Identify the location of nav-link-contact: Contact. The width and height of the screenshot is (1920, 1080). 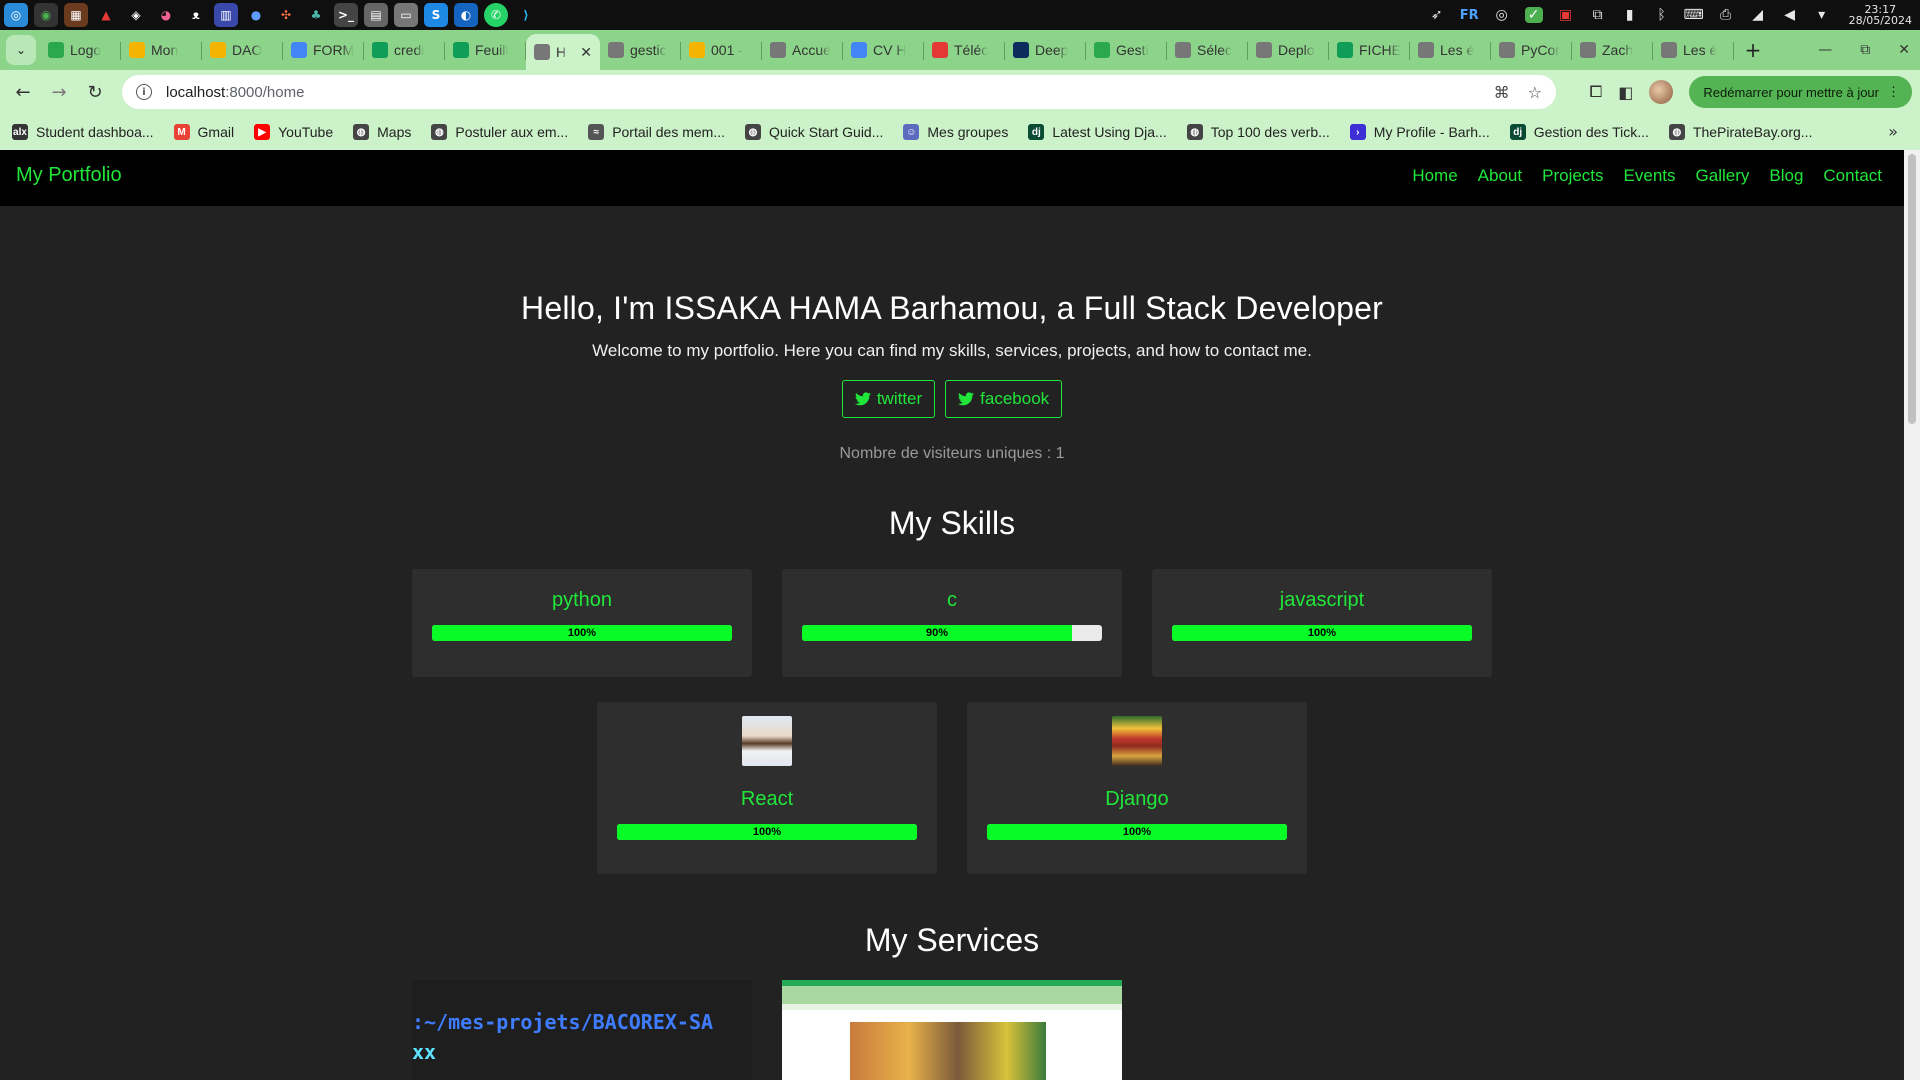
(1852, 176).